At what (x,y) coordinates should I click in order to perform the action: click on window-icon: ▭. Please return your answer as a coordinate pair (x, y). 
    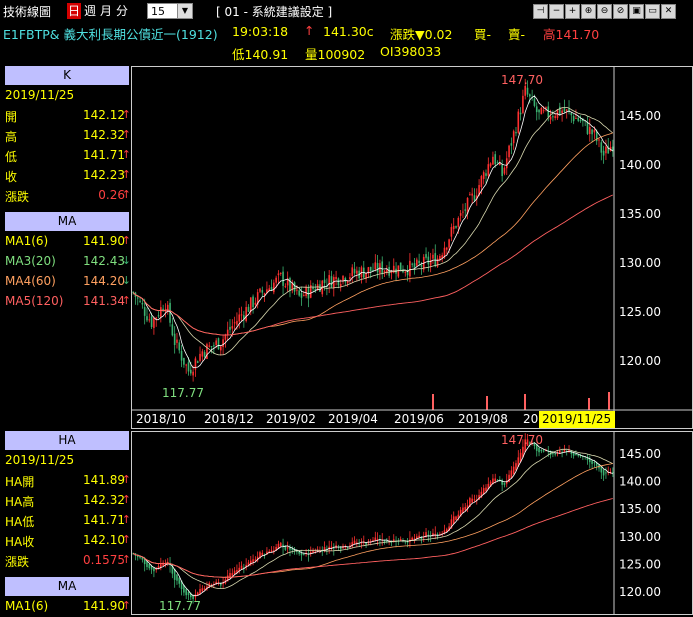
    Looking at the image, I should click on (652, 11).